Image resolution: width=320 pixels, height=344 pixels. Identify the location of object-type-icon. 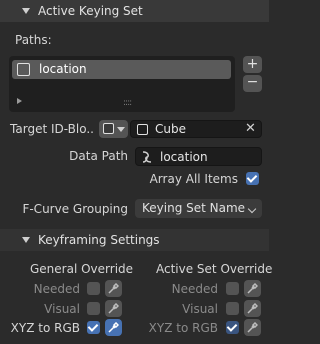
(108, 128).